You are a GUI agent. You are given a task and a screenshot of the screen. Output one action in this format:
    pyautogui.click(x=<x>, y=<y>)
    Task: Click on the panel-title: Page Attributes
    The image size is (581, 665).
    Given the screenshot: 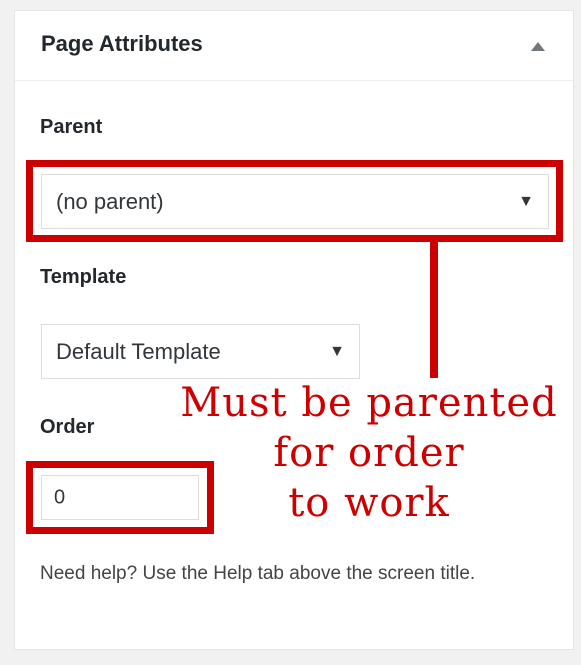 What is the action you would take?
    pyautogui.click(x=122, y=43)
    